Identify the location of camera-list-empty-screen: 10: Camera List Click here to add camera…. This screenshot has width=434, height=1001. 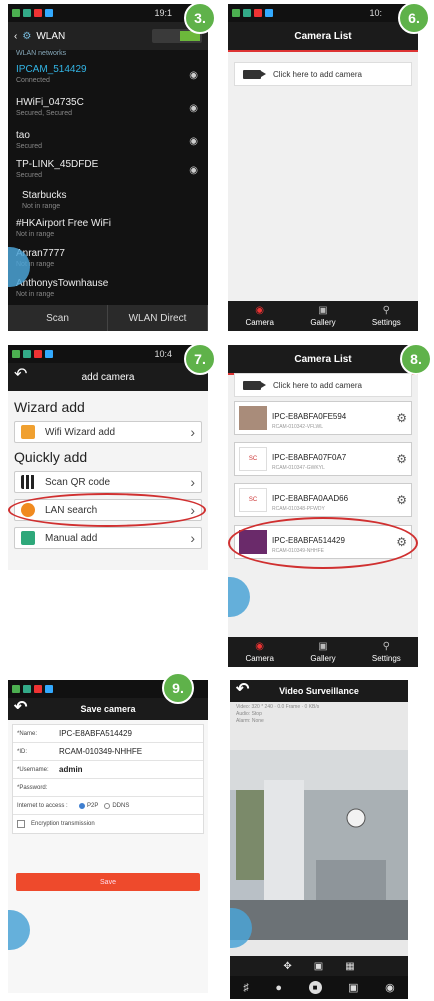
(323, 167).